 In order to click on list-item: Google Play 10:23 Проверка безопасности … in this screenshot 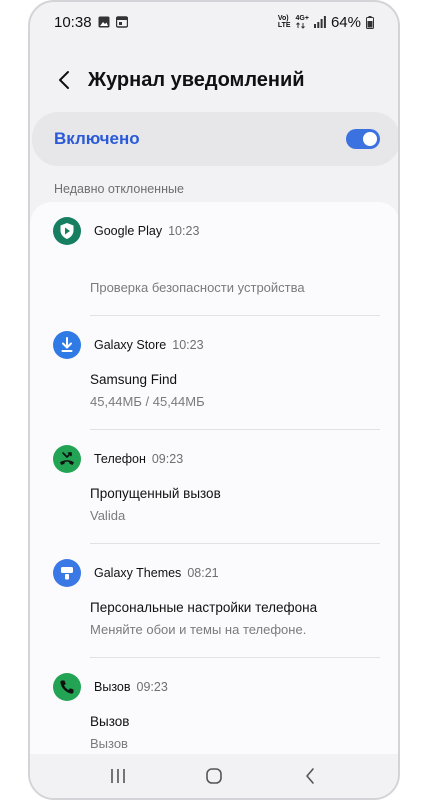, I will do `click(214, 259)`.